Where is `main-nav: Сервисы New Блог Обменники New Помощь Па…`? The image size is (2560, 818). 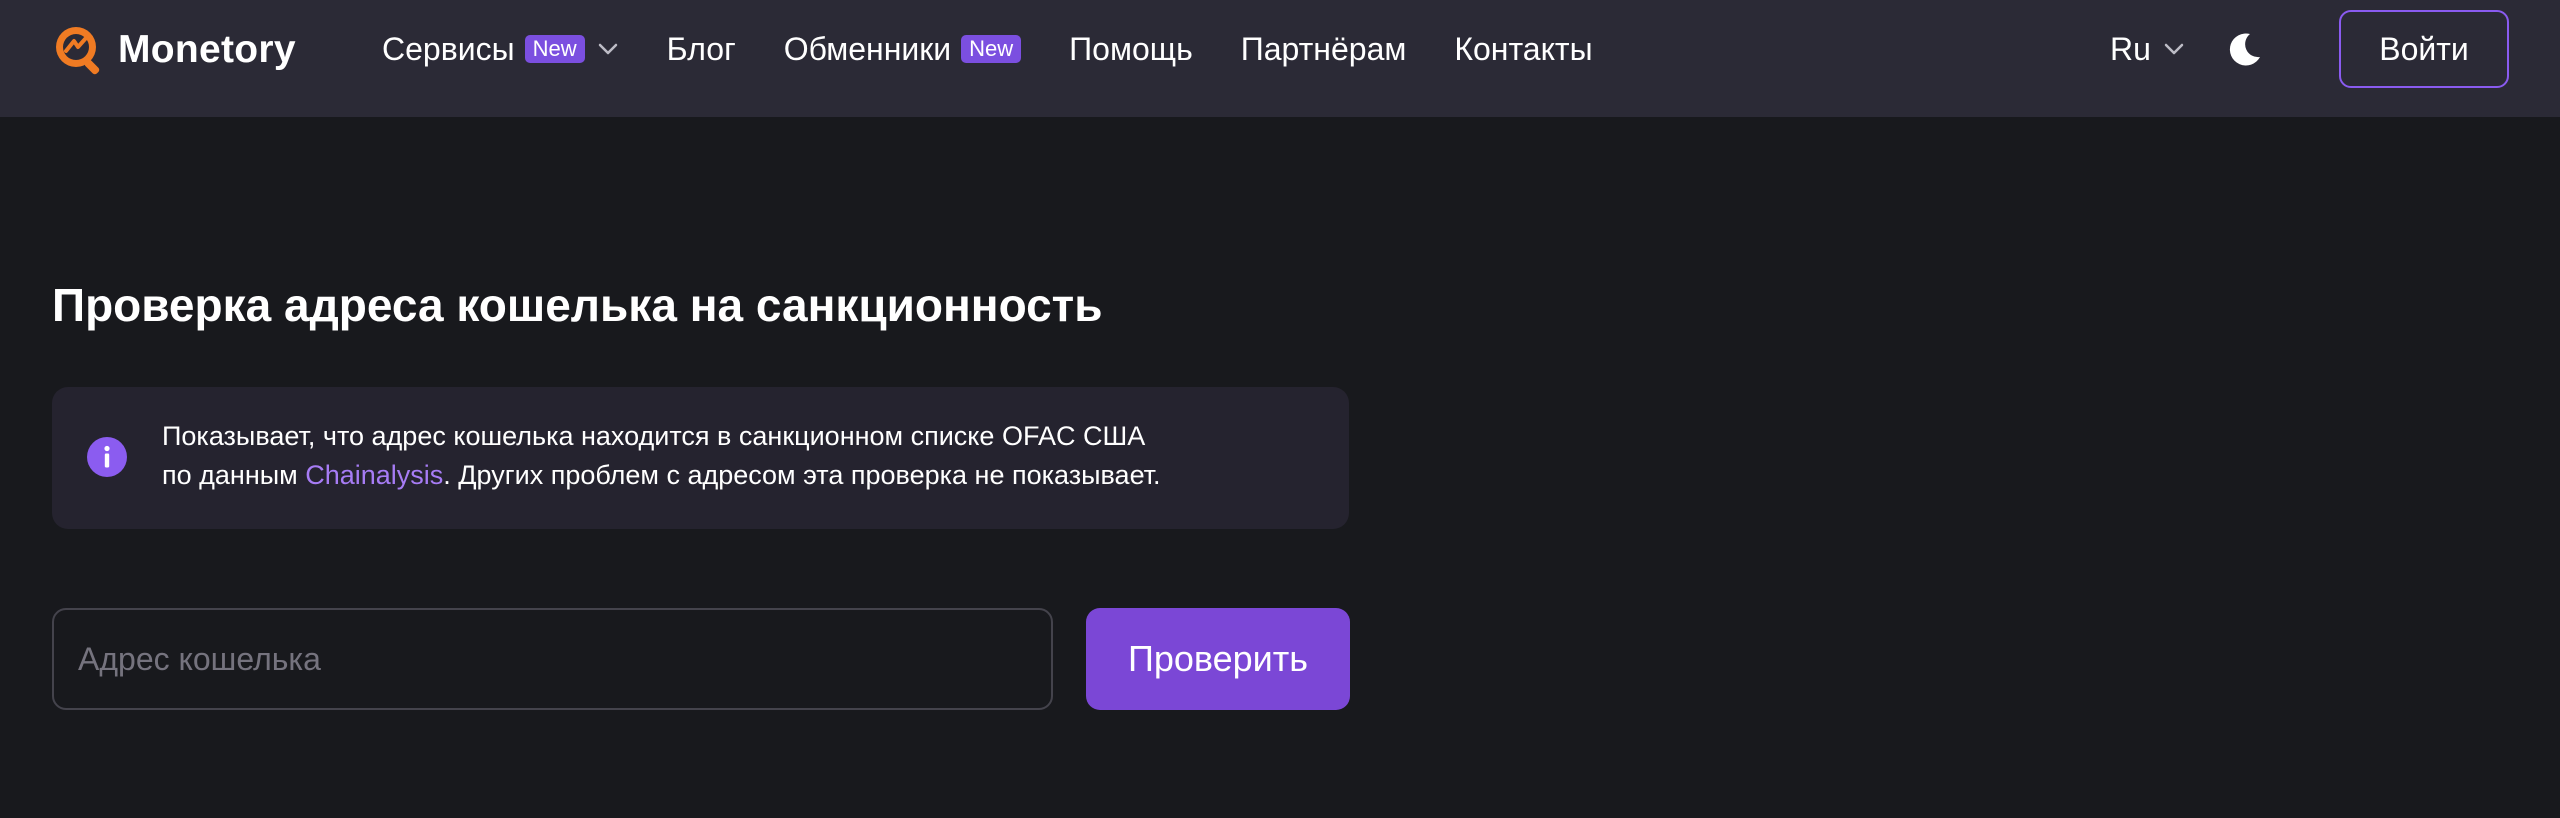 main-nav: Сервисы New Блог Обменники New Помощь Па… is located at coordinates (987, 49).